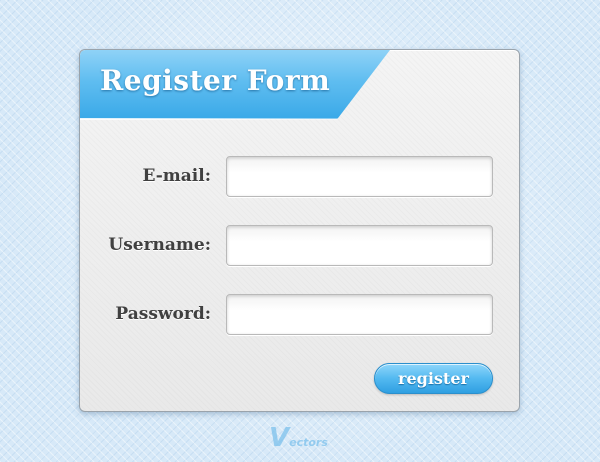 The width and height of the screenshot is (600, 462). What do you see at coordinates (279, 438) in the screenshot?
I see `logo-letter: V` at bounding box center [279, 438].